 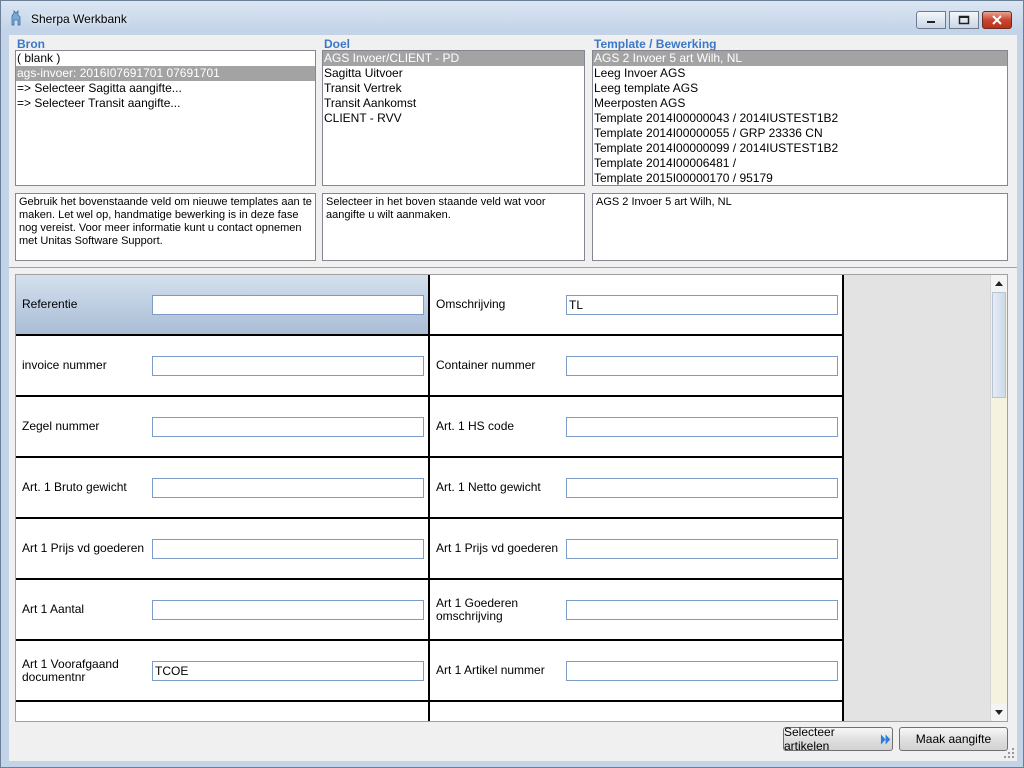 I want to click on field-label: Art 1 Goederen omschrijving, so click(x=477, y=609).